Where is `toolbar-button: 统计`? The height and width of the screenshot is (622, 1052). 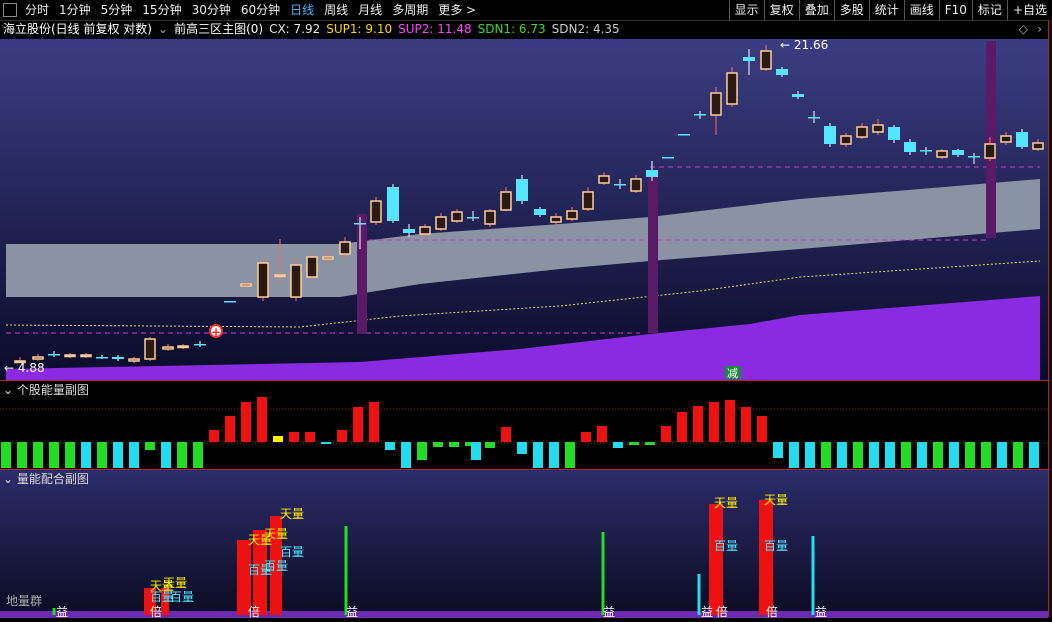 toolbar-button: 统计 is located at coordinates (886, 10).